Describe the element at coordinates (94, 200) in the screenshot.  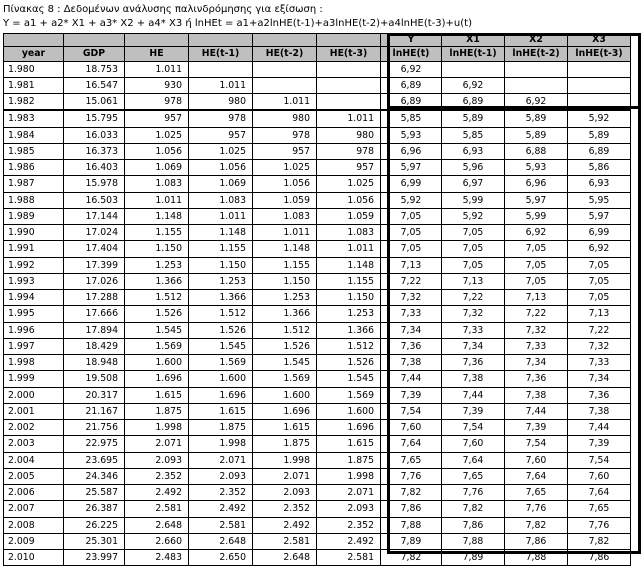
I see `table-cell: 16.503` at that location.